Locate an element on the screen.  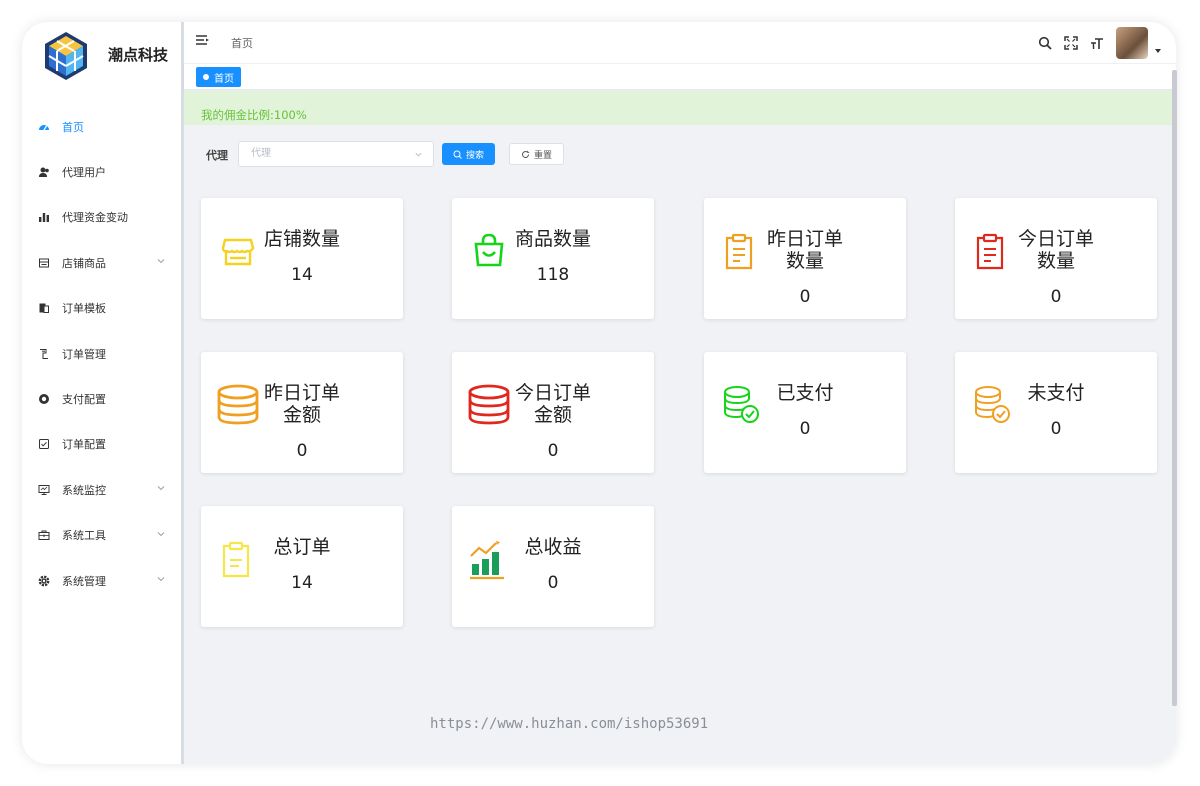
sidebar-item-label: 店铺商品 is located at coordinates (84, 263).